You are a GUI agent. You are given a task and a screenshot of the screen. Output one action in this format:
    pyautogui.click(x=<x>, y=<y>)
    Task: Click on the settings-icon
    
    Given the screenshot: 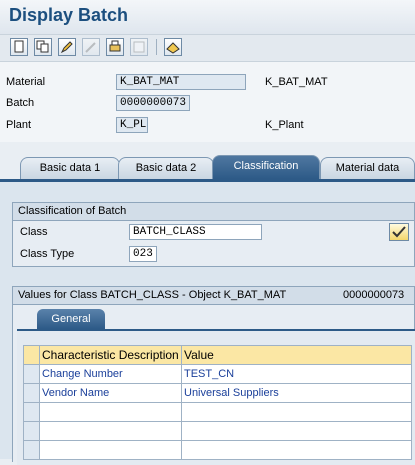 What is the action you would take?
    pyautogui.click(x=173, y=47)
    